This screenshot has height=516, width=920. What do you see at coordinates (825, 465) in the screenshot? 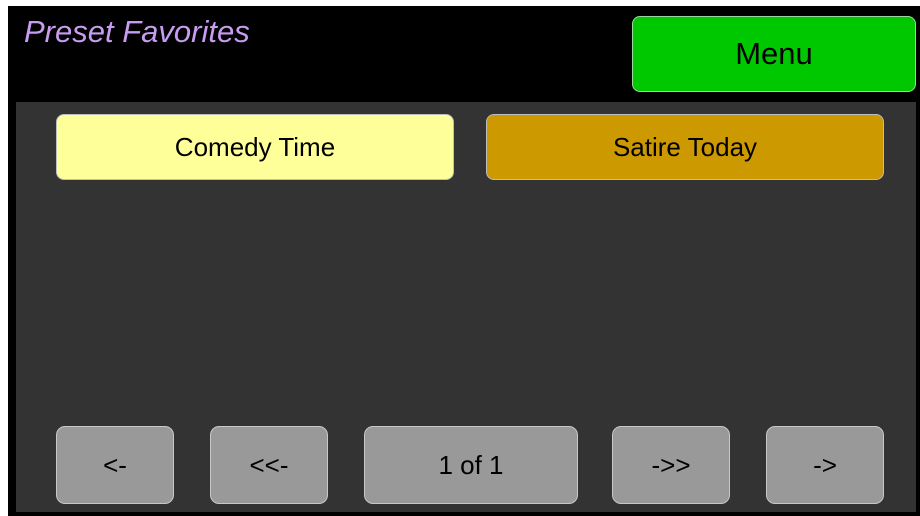
I see `next-page-button: ->` at bounding box center [825, 465].